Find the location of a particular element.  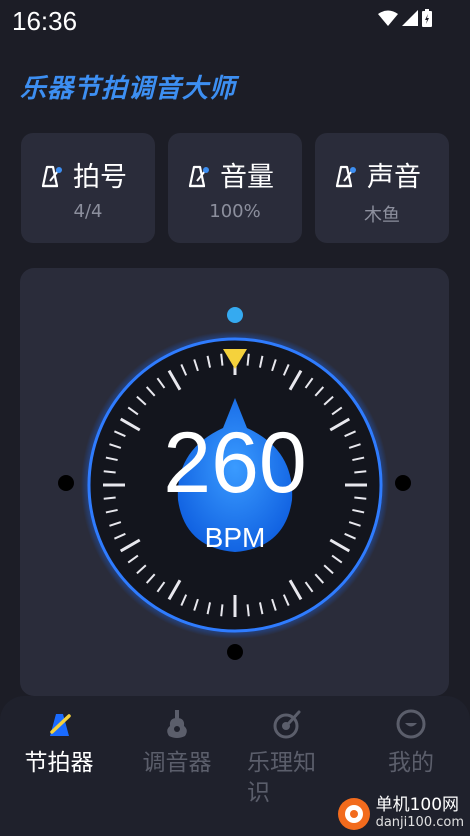

profile-icon is located at coordinates (411, 724).